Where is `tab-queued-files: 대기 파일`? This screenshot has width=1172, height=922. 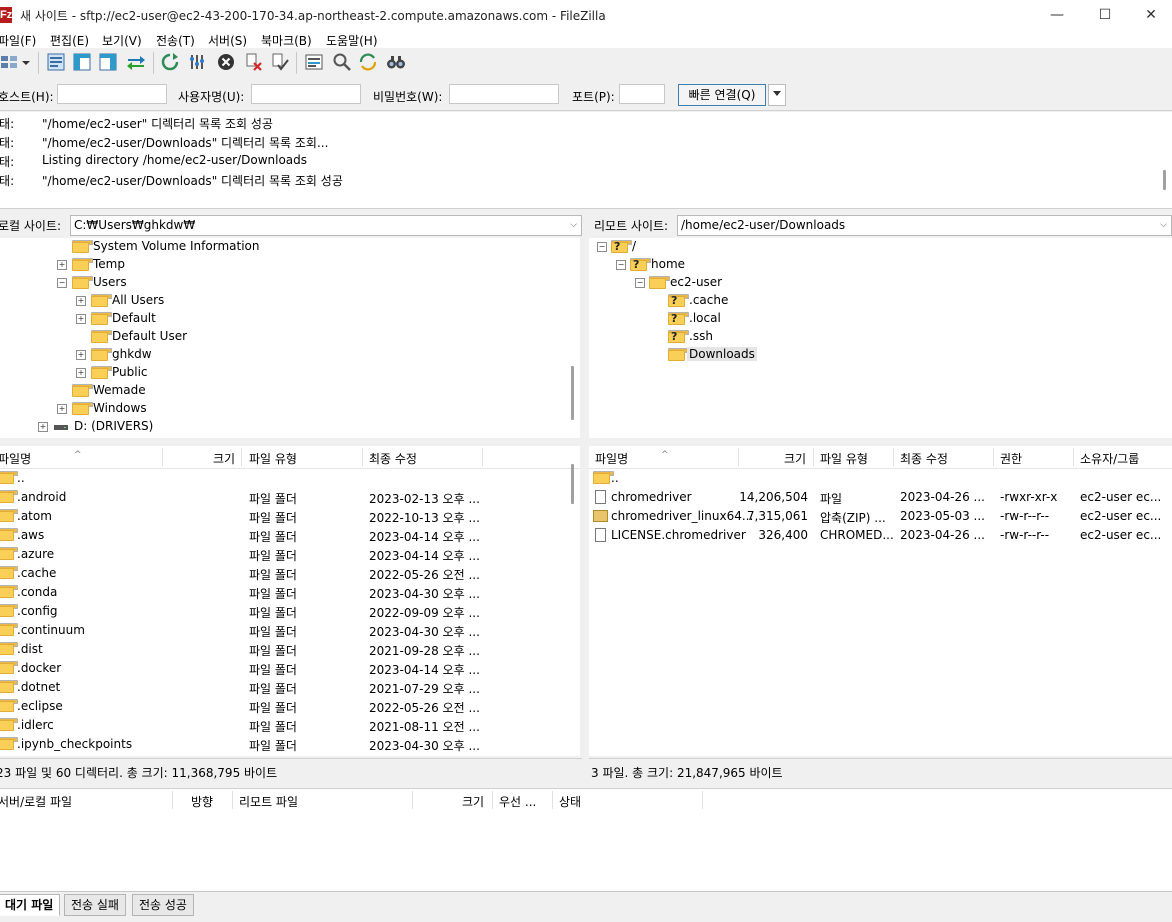 tab-queued-files: 대기 파일 is located at coordinates (30, 905).